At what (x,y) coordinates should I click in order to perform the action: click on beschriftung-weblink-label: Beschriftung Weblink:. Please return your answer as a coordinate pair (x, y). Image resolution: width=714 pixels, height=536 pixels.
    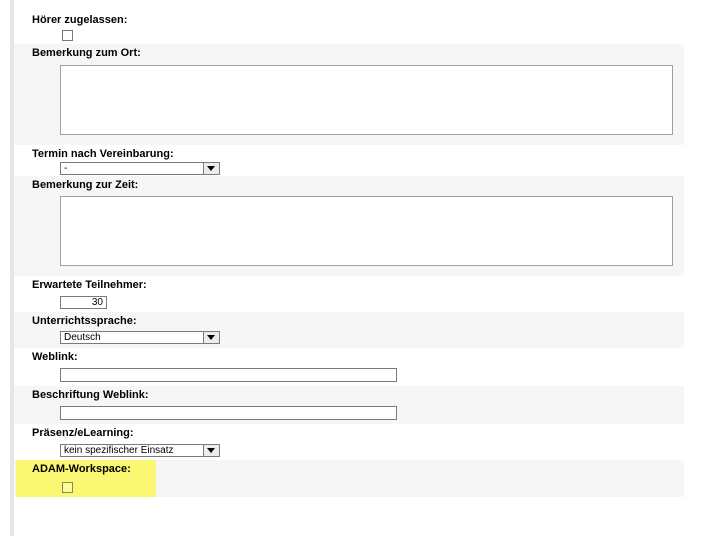
    Looking at the image, I should click on (90, 395).